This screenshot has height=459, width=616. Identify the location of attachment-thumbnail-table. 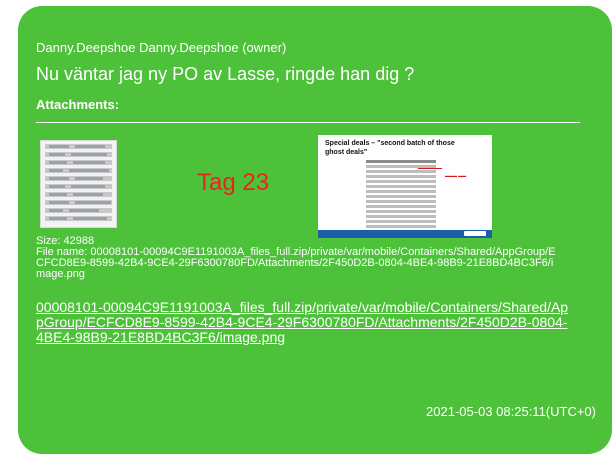
(78, 184).